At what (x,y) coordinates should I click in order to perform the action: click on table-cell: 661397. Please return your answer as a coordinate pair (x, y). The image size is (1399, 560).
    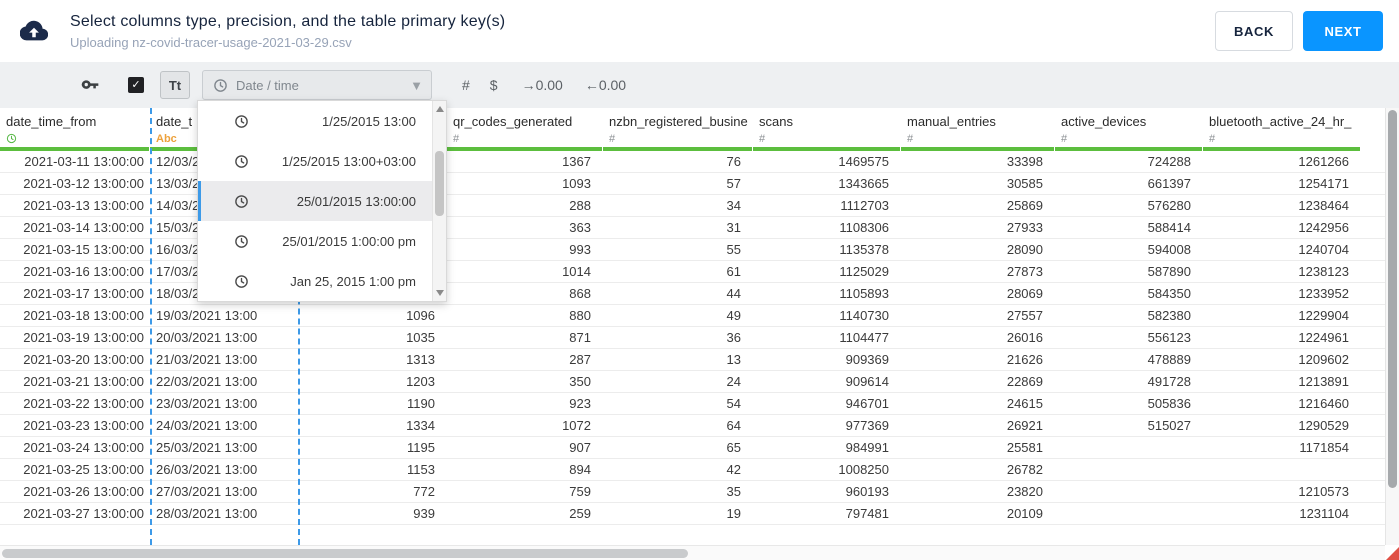
    Looking at the image, I should click on (1169, 183).